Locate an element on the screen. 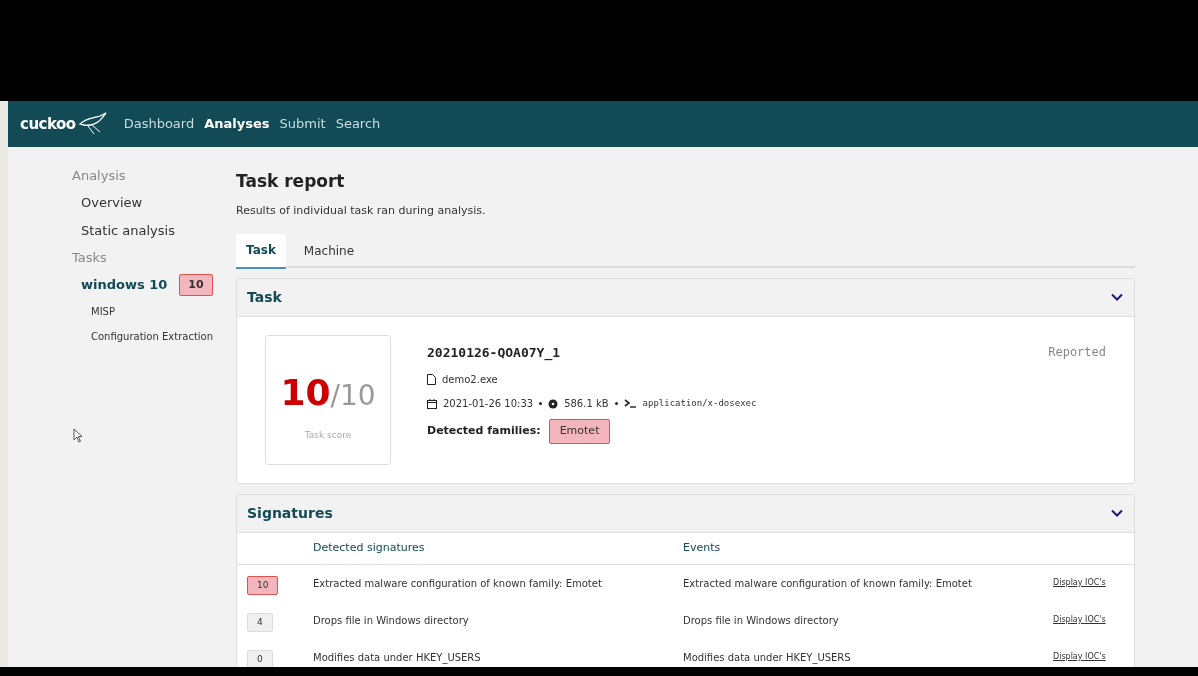 The height and width of the screenshot is (676, 1198). panel-header: Signatures is located at coordinates (685, 513).